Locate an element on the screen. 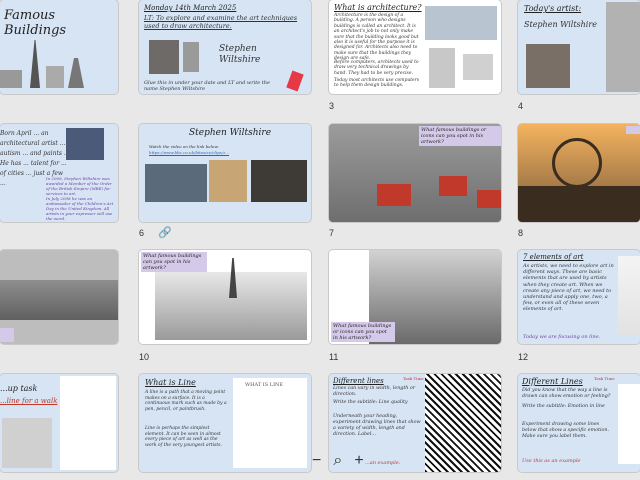  city-drawing is located at coordinates (623, 47).